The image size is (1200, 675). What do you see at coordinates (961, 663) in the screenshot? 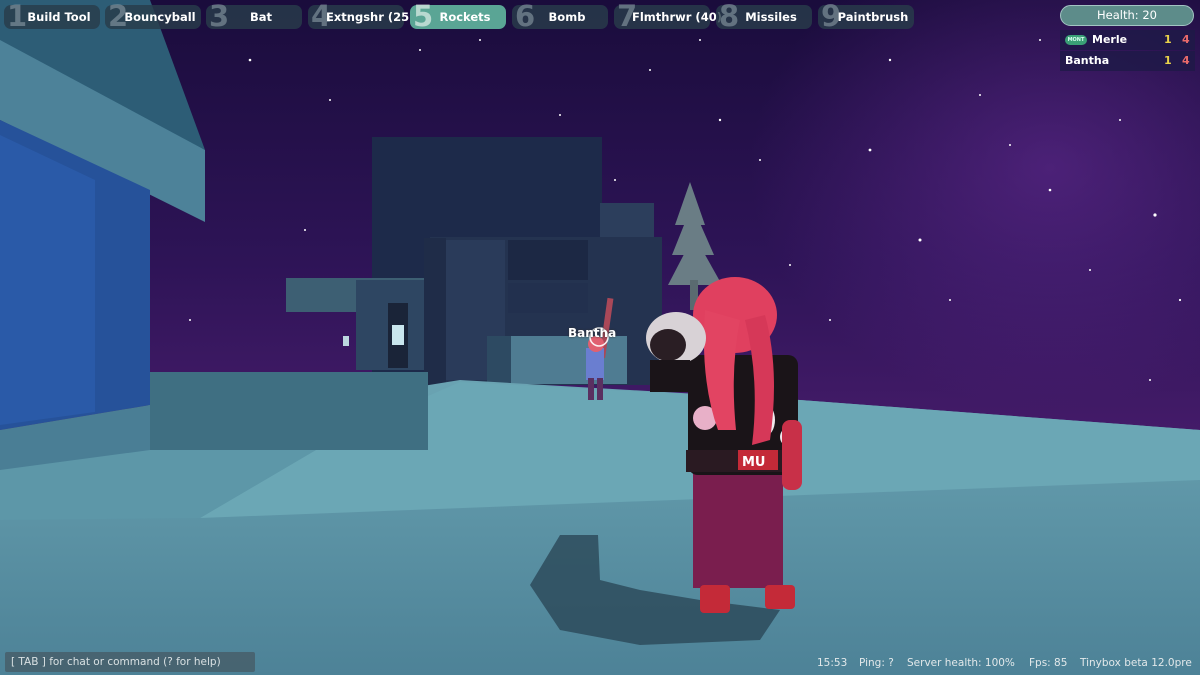
I see `server-health-readout: Server health: 100%` at bounding box center [961, 663].